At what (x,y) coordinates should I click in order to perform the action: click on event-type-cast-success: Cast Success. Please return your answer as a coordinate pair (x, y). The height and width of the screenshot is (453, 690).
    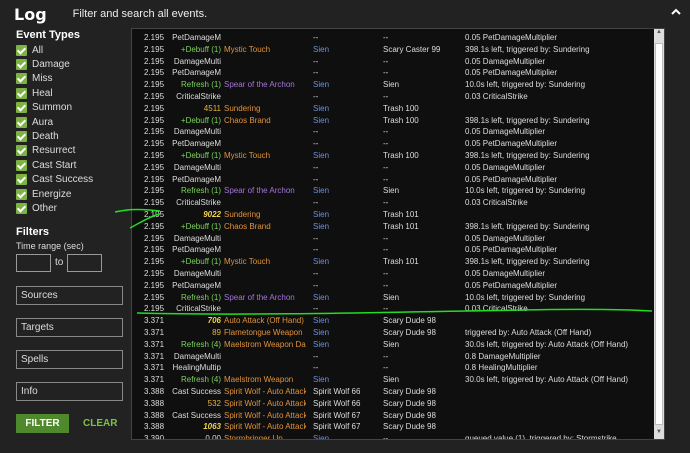
    Looking at the image, I should click on (74, 180).